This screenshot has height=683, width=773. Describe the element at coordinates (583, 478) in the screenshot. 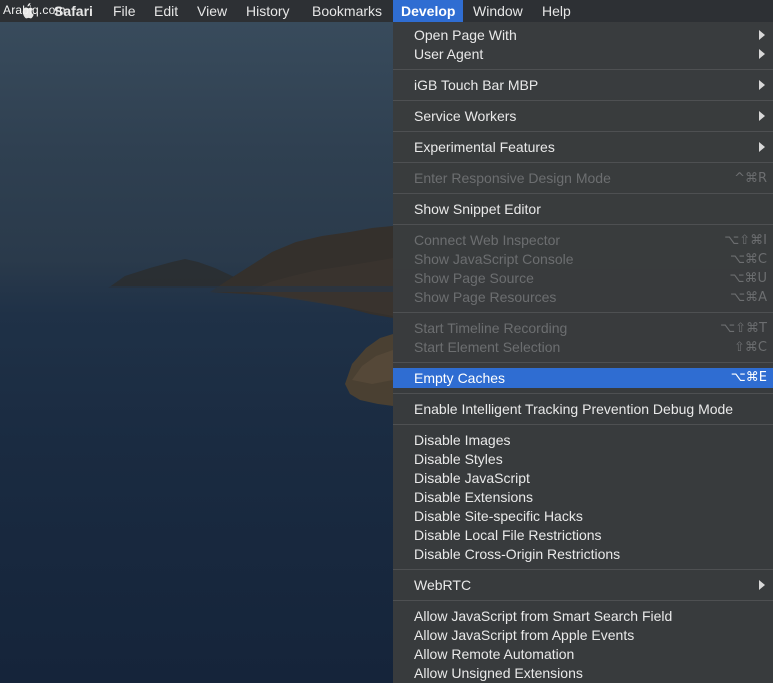

I see `menu-item-disable-javascript: Disable JavaScript` at that location.